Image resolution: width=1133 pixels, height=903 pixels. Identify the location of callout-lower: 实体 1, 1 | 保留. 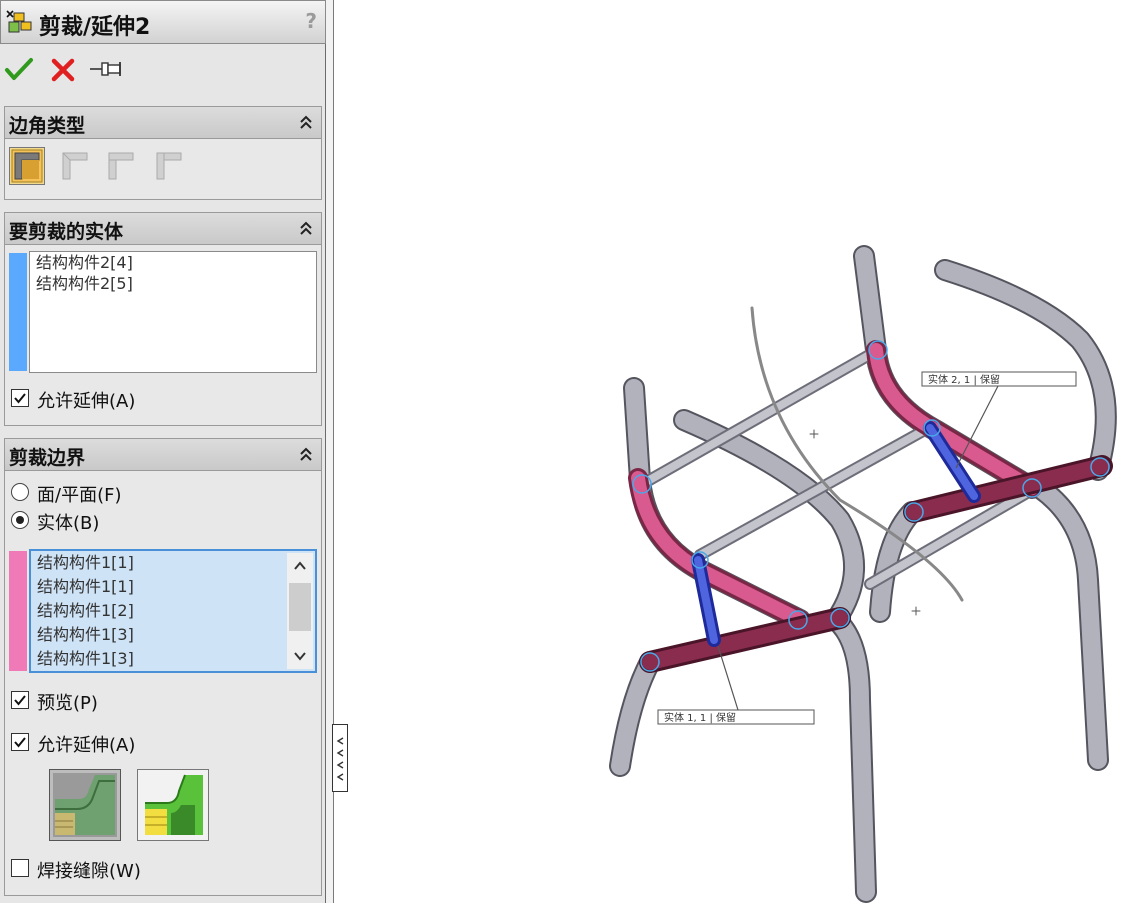
(736, 717).